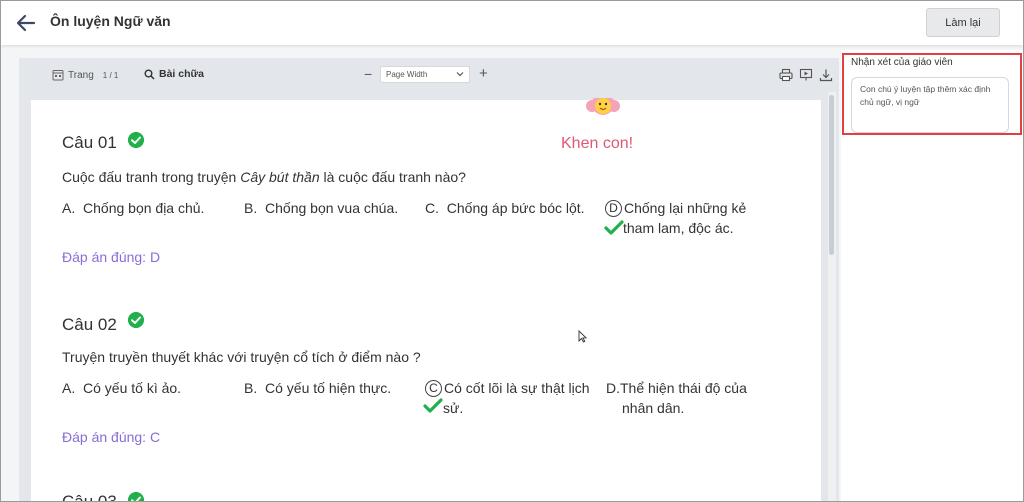 The height and width of the screenshot is (502, 1024). Describe the element at coordinates (517, 388) in the screenshot. I see `option-text: Có cốt lõi là sự thật lịch` at that location.